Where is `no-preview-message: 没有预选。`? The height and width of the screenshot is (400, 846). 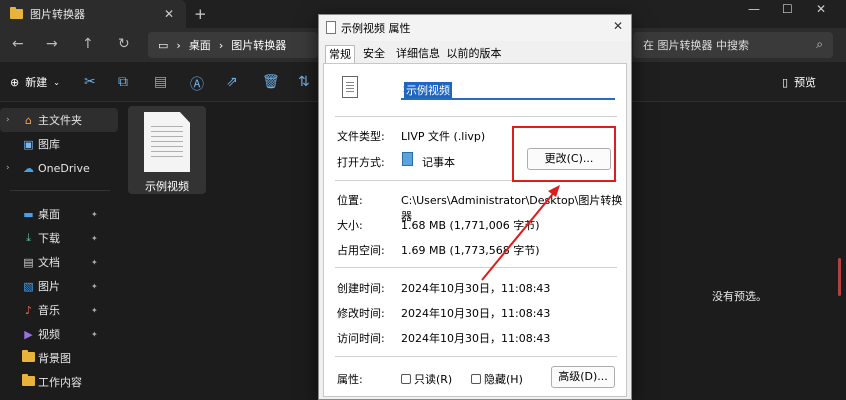 no-preview-message: 没有预选。 is located at coordinates (739, 296).